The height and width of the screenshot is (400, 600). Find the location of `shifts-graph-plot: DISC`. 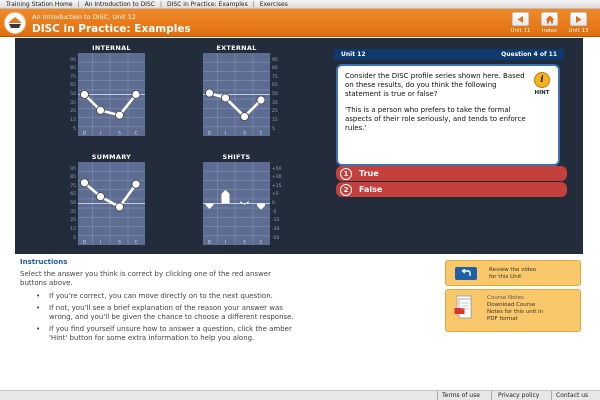

shifts-graph-plot: DISC is located at coordinates (236, 203).